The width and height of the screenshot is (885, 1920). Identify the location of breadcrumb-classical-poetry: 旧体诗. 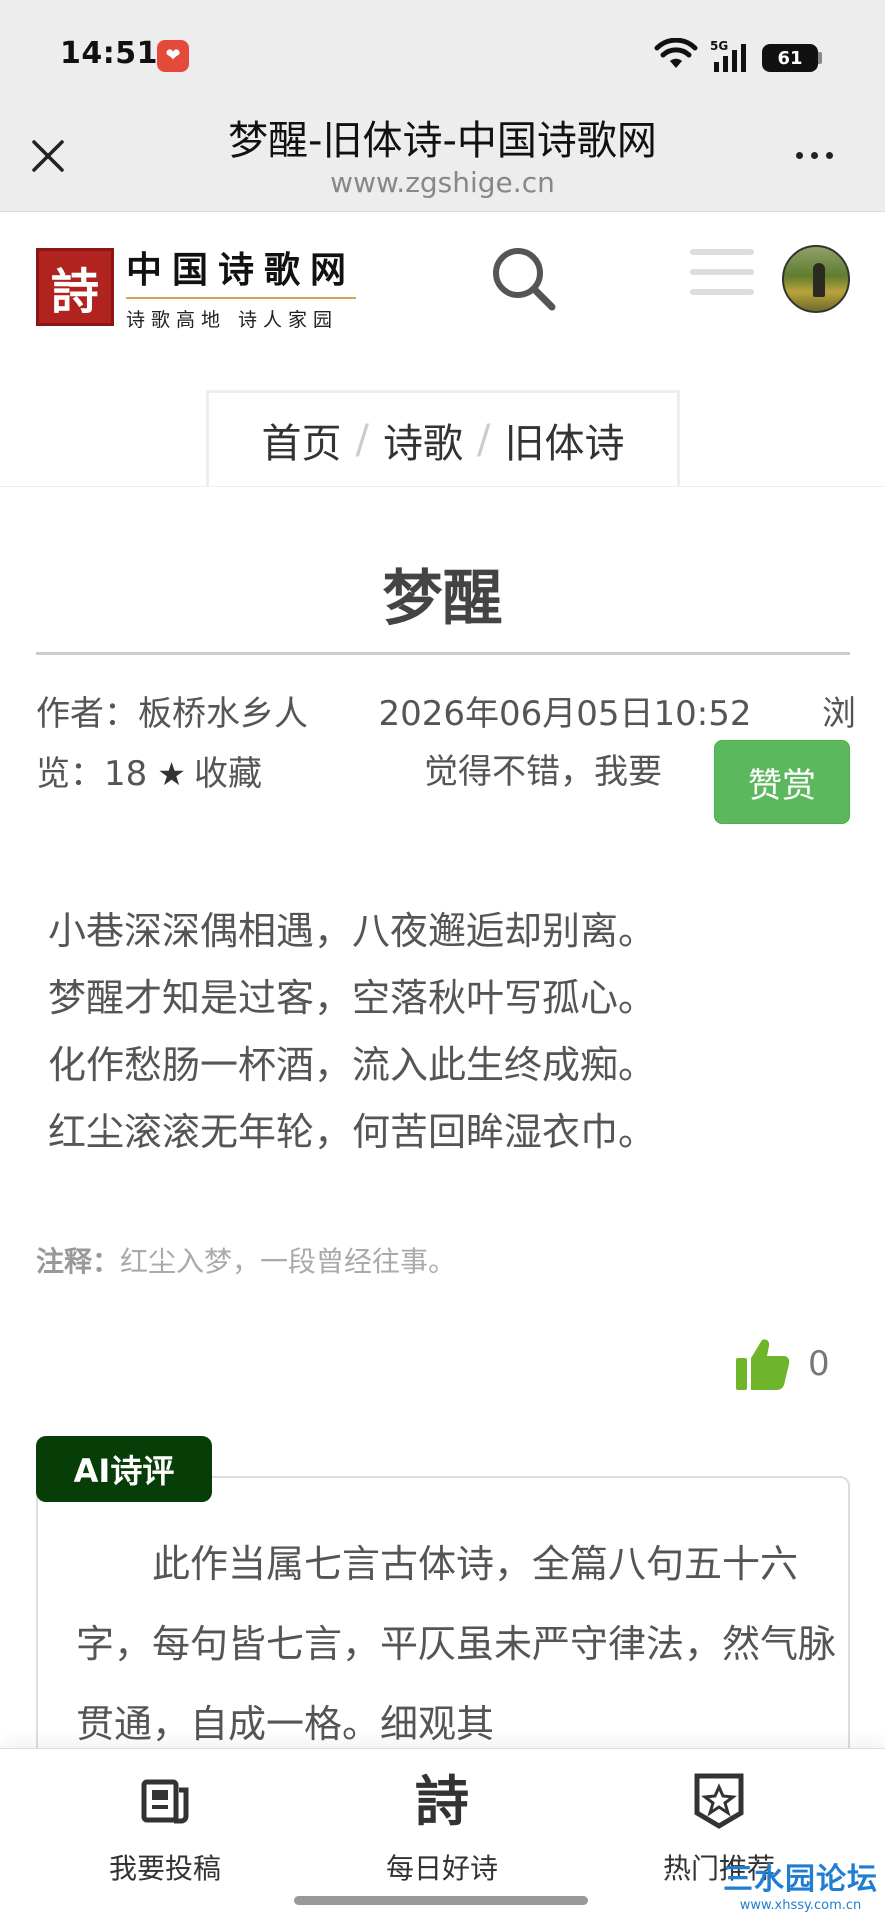
(564, 440).